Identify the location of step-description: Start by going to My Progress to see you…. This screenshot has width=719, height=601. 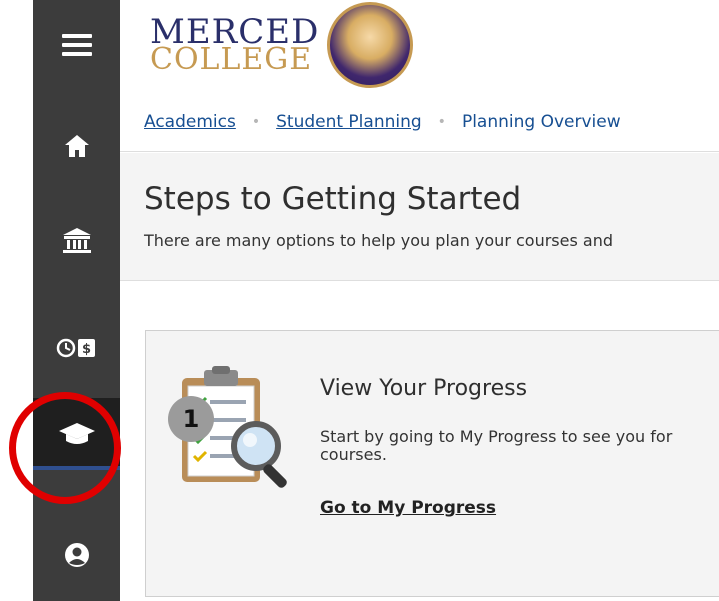
(496, 446).